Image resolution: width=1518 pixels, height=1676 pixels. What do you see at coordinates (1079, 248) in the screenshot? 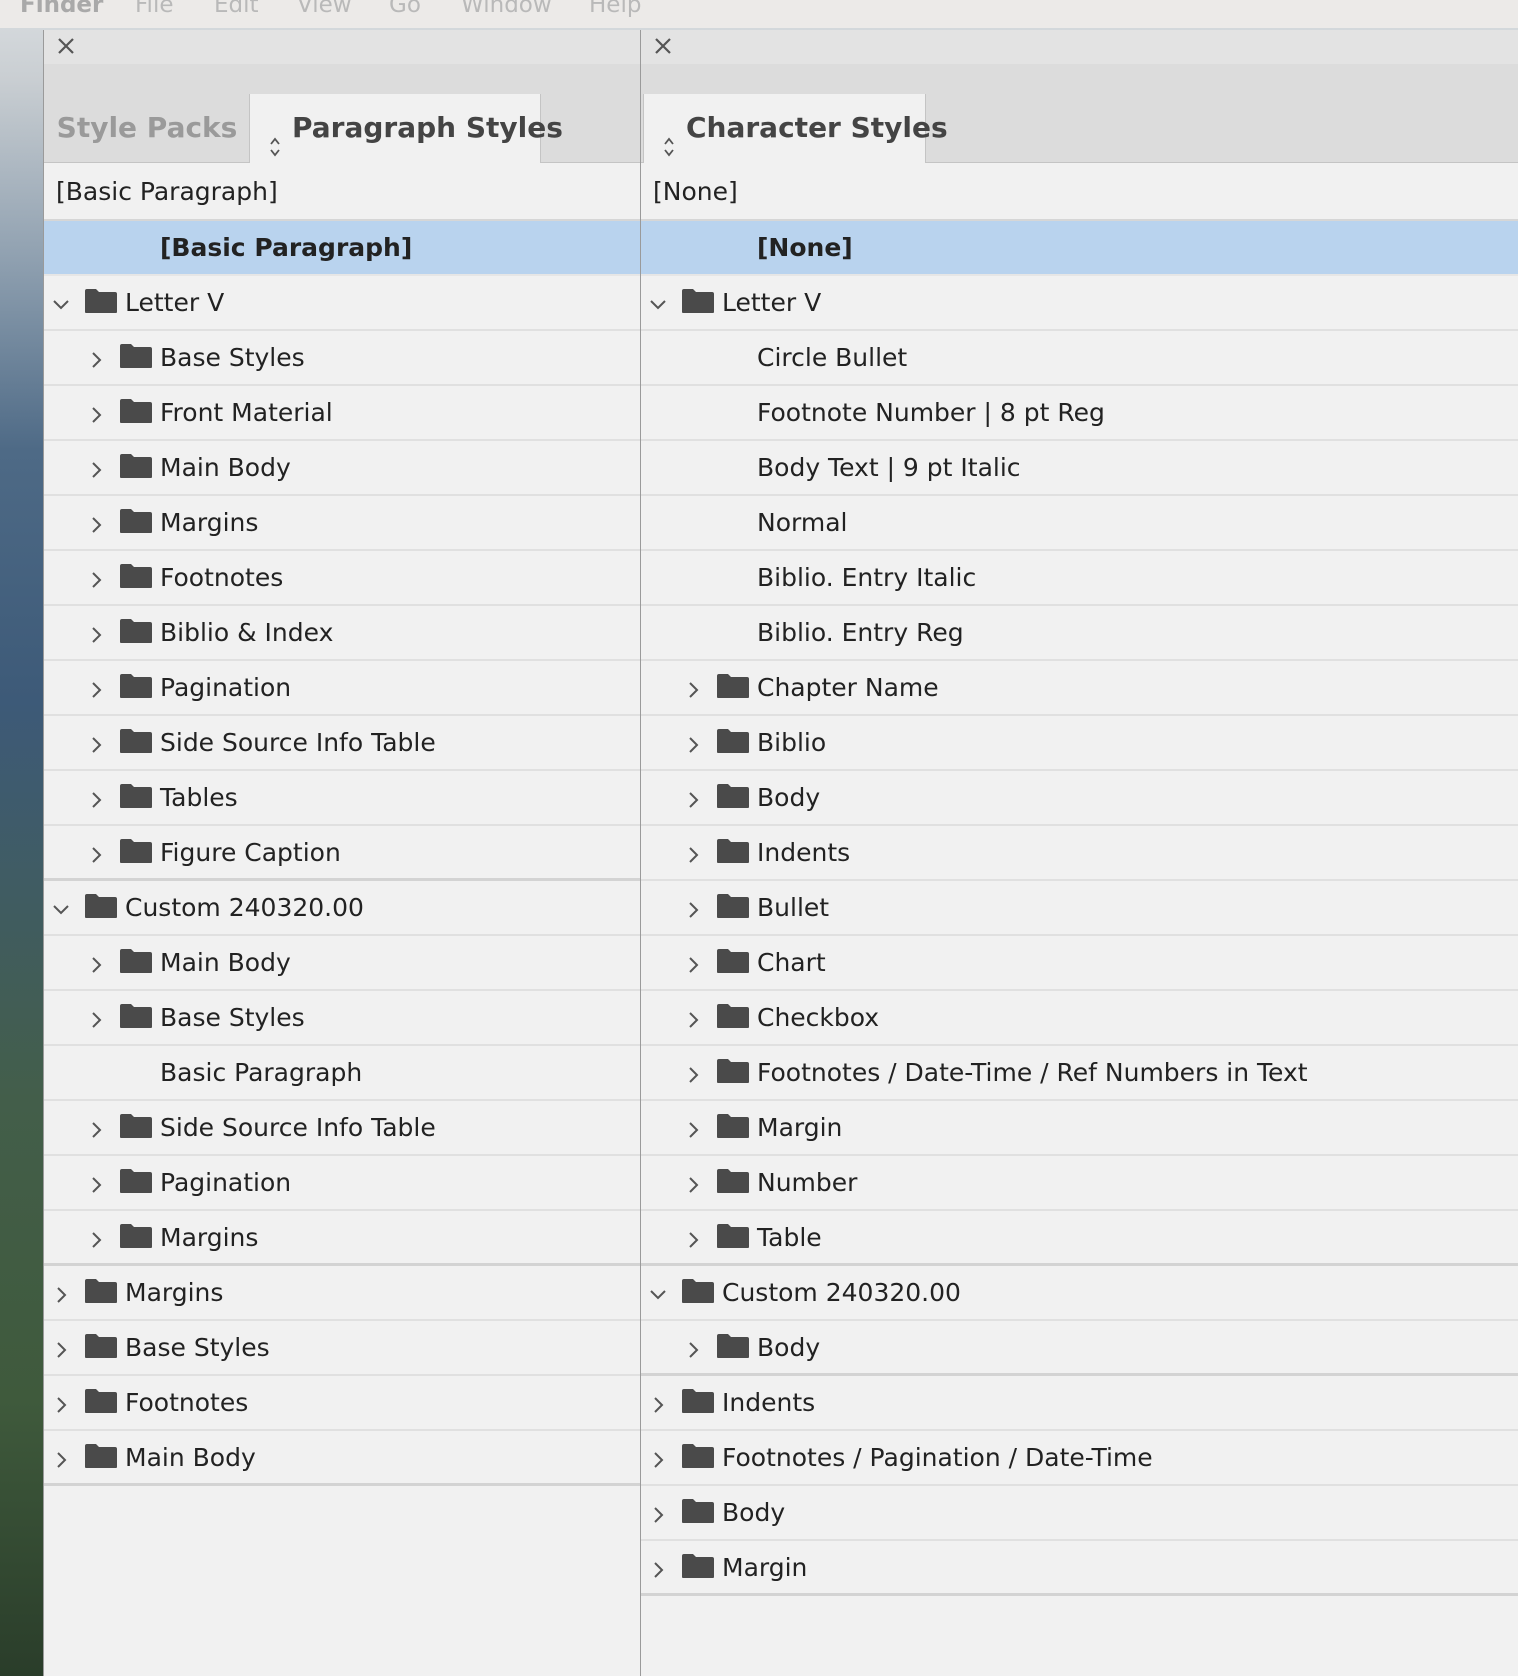
I see `style-row-none: [None]` at bounding box center [1079, 248].